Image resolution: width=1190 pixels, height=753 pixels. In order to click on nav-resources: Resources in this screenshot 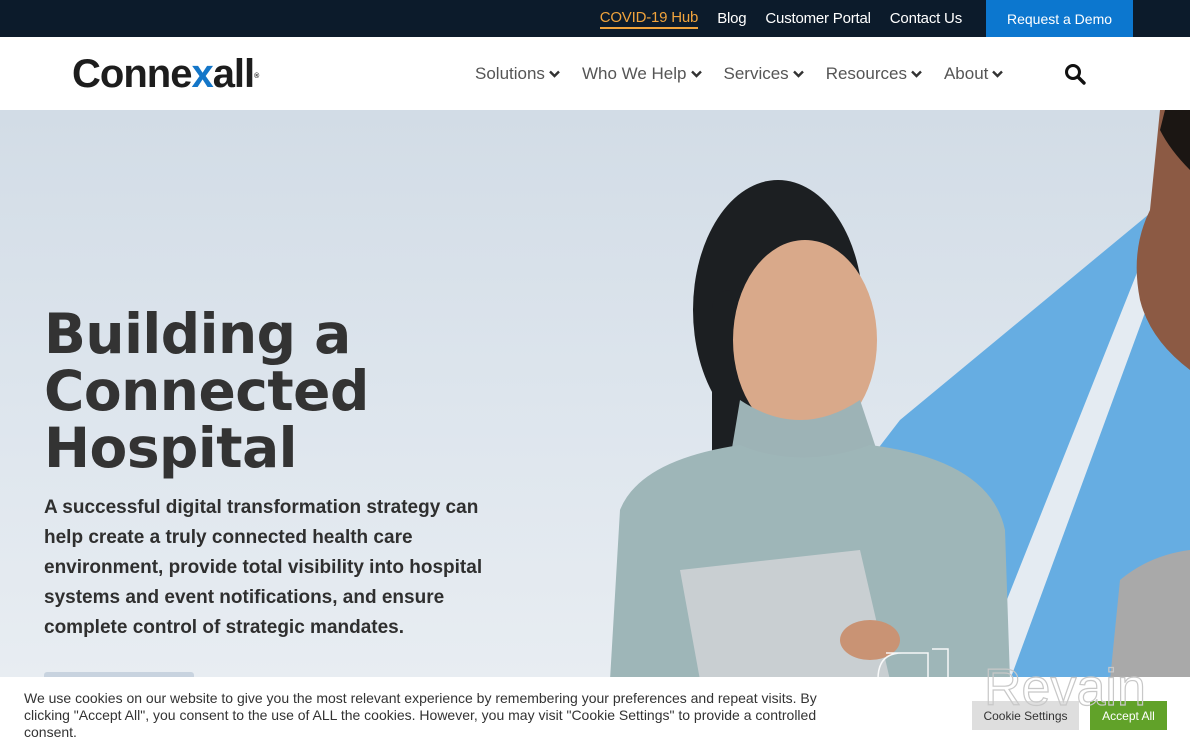, I will do `click(874, 74)`.